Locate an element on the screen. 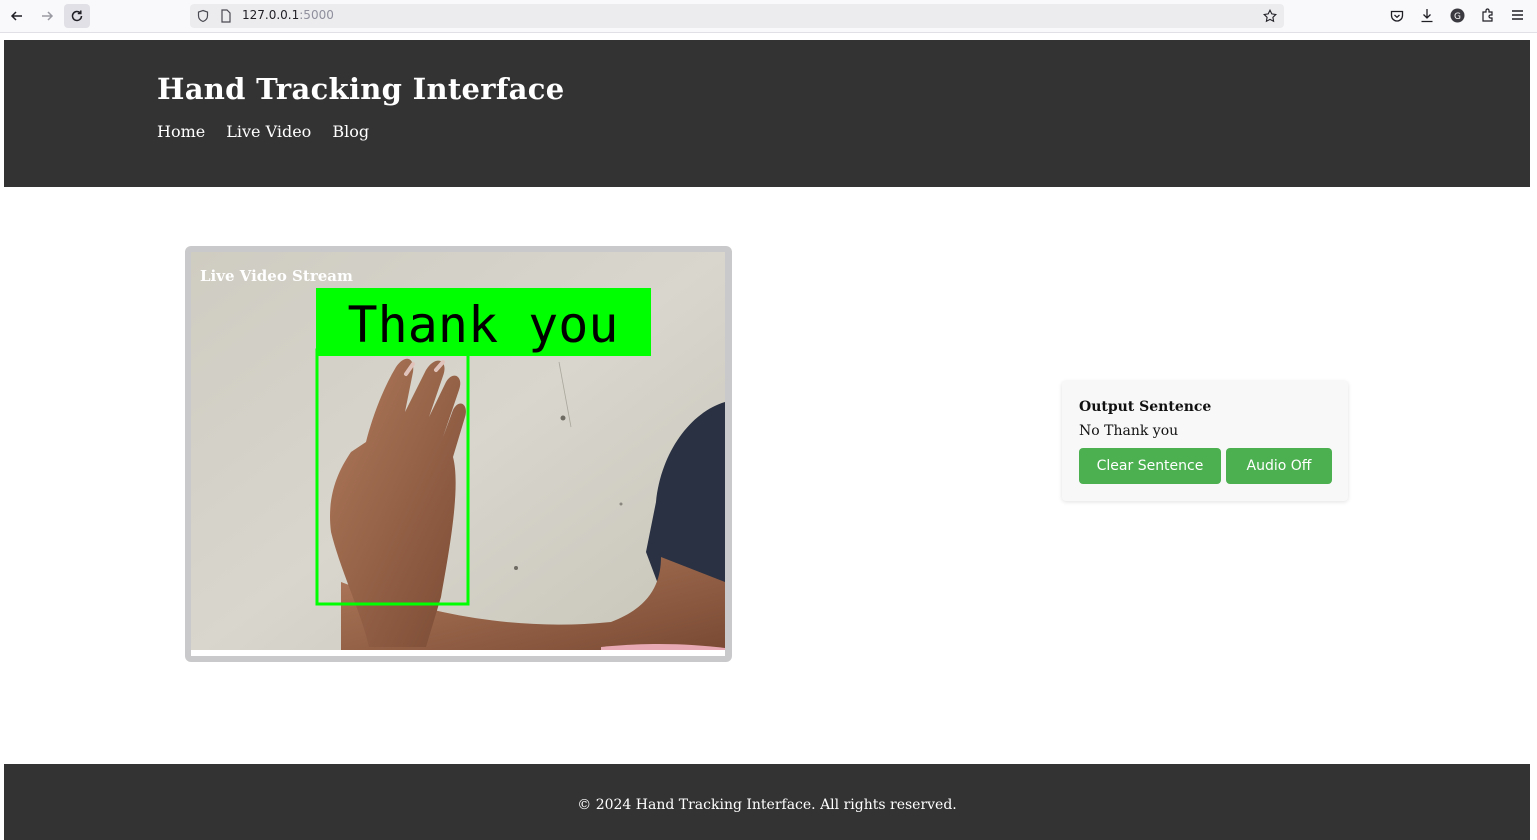 The image size is (1537, 840). account-avatar-icon: G is located at coordinates (1457, 15).